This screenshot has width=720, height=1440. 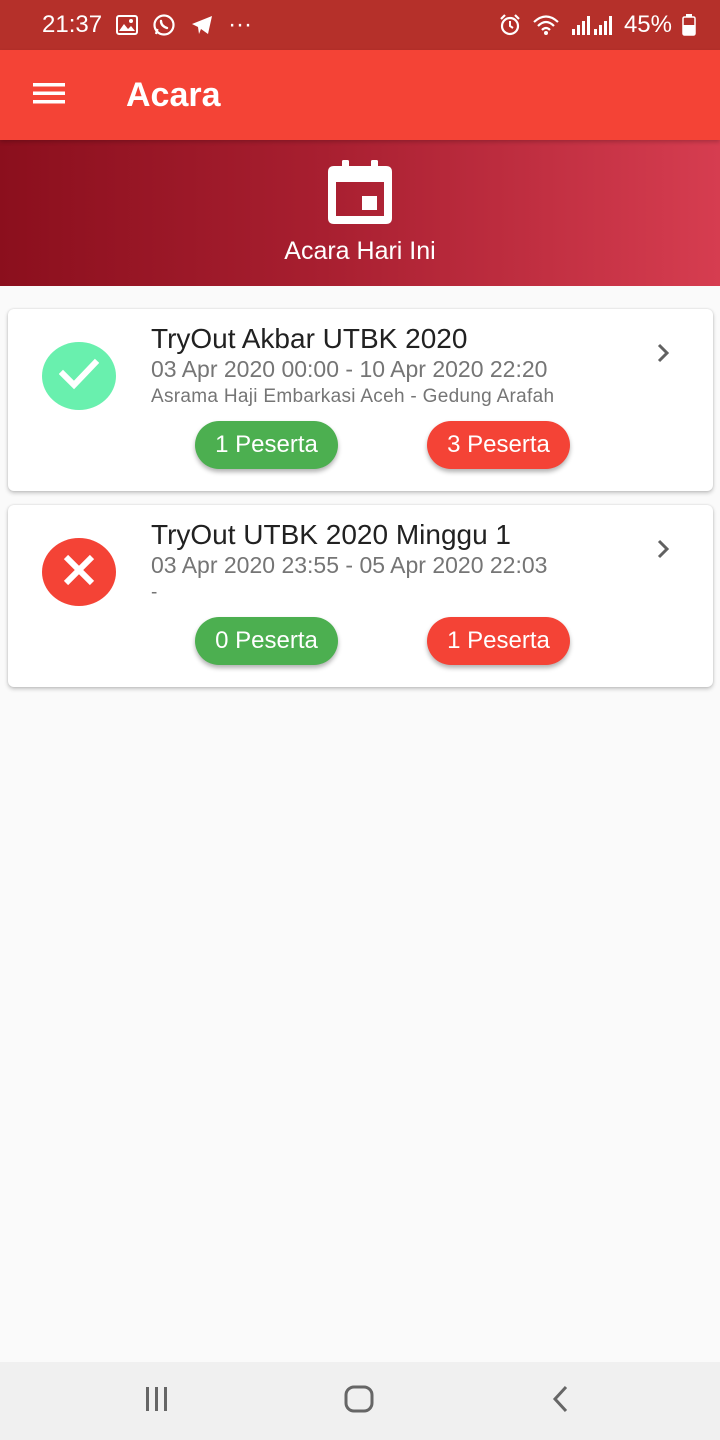 I want to click on telegram-icon, so click(x=202, y=25).